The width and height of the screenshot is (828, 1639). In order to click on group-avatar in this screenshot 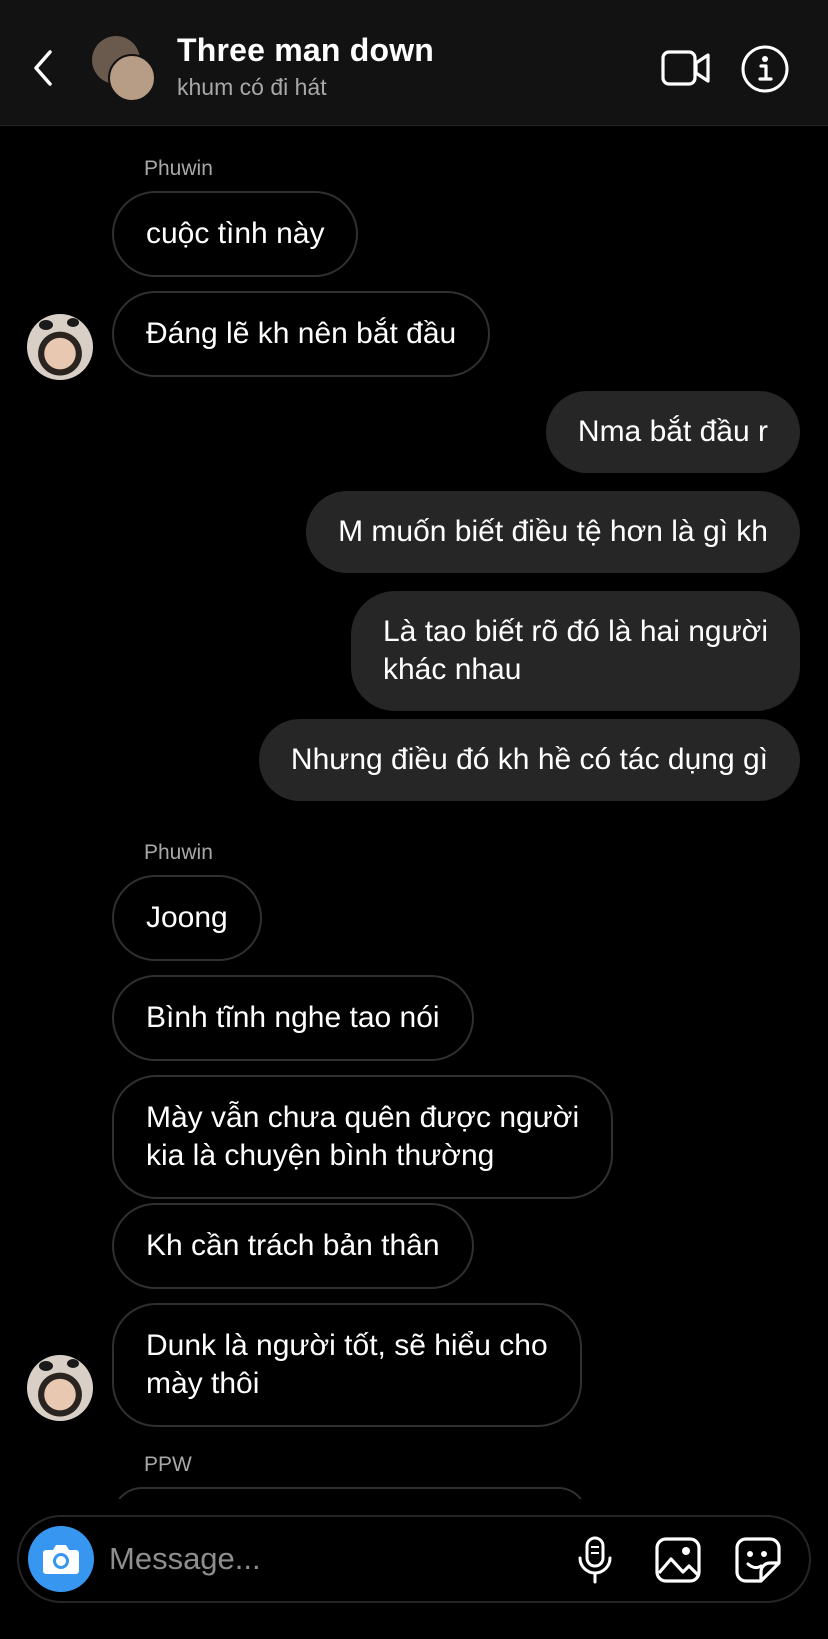, I will do `click(125, 69)`.